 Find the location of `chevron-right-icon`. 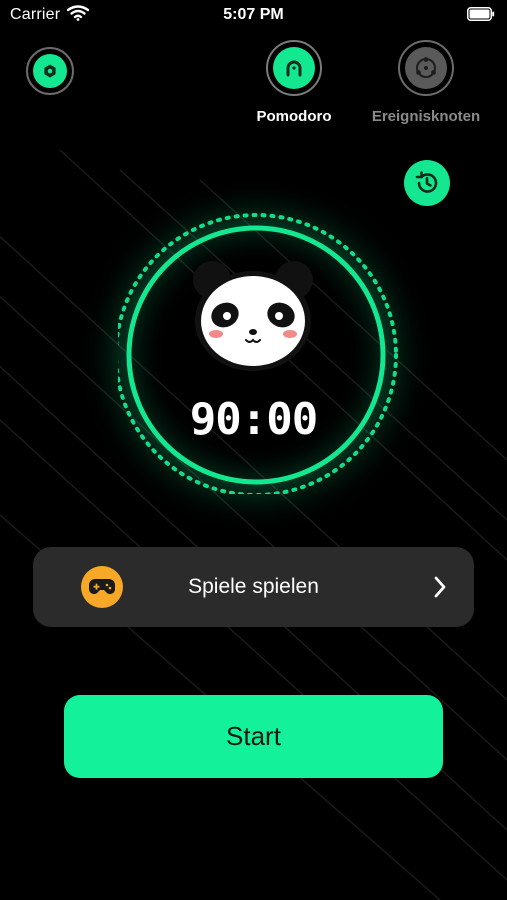

chevron-right-icon is located at coordinates (440, 587).